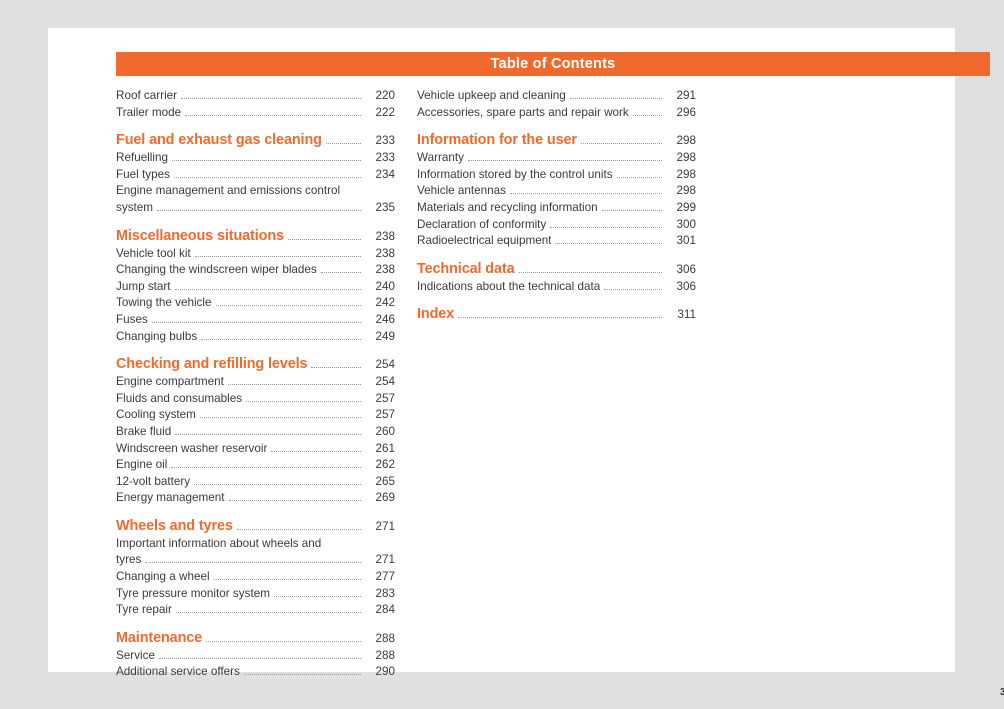 The width and height of the screenshot is (1004, 709). Describe the element at coordinates (385, 207) in the screenshot. I see `toc-entry-page-number: 235` at that location.